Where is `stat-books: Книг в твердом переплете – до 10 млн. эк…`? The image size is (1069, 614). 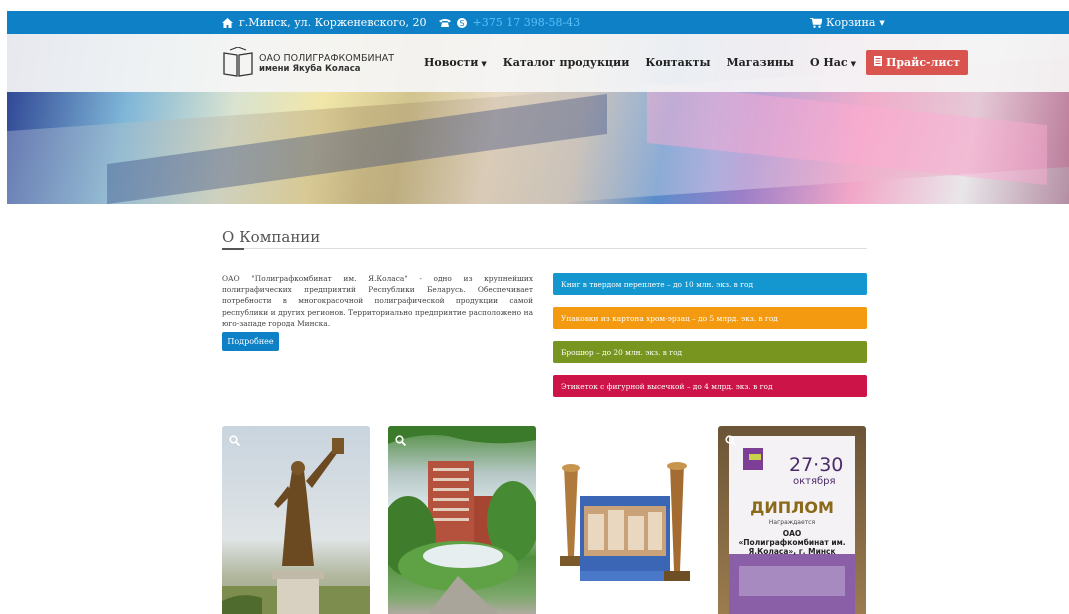 stat-books: Книг в твердом переплете – до 10 млн. эк… is located at coordinates (710, 284).